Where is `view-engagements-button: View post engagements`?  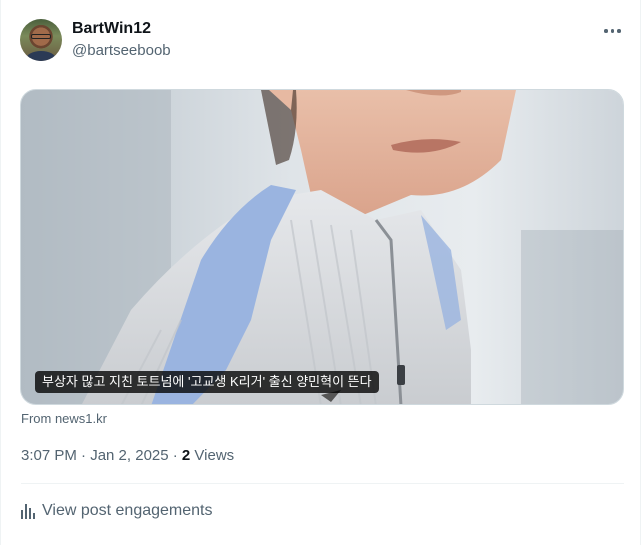
view-engagements-button: View post engagements is located at coordinates (116, 511).